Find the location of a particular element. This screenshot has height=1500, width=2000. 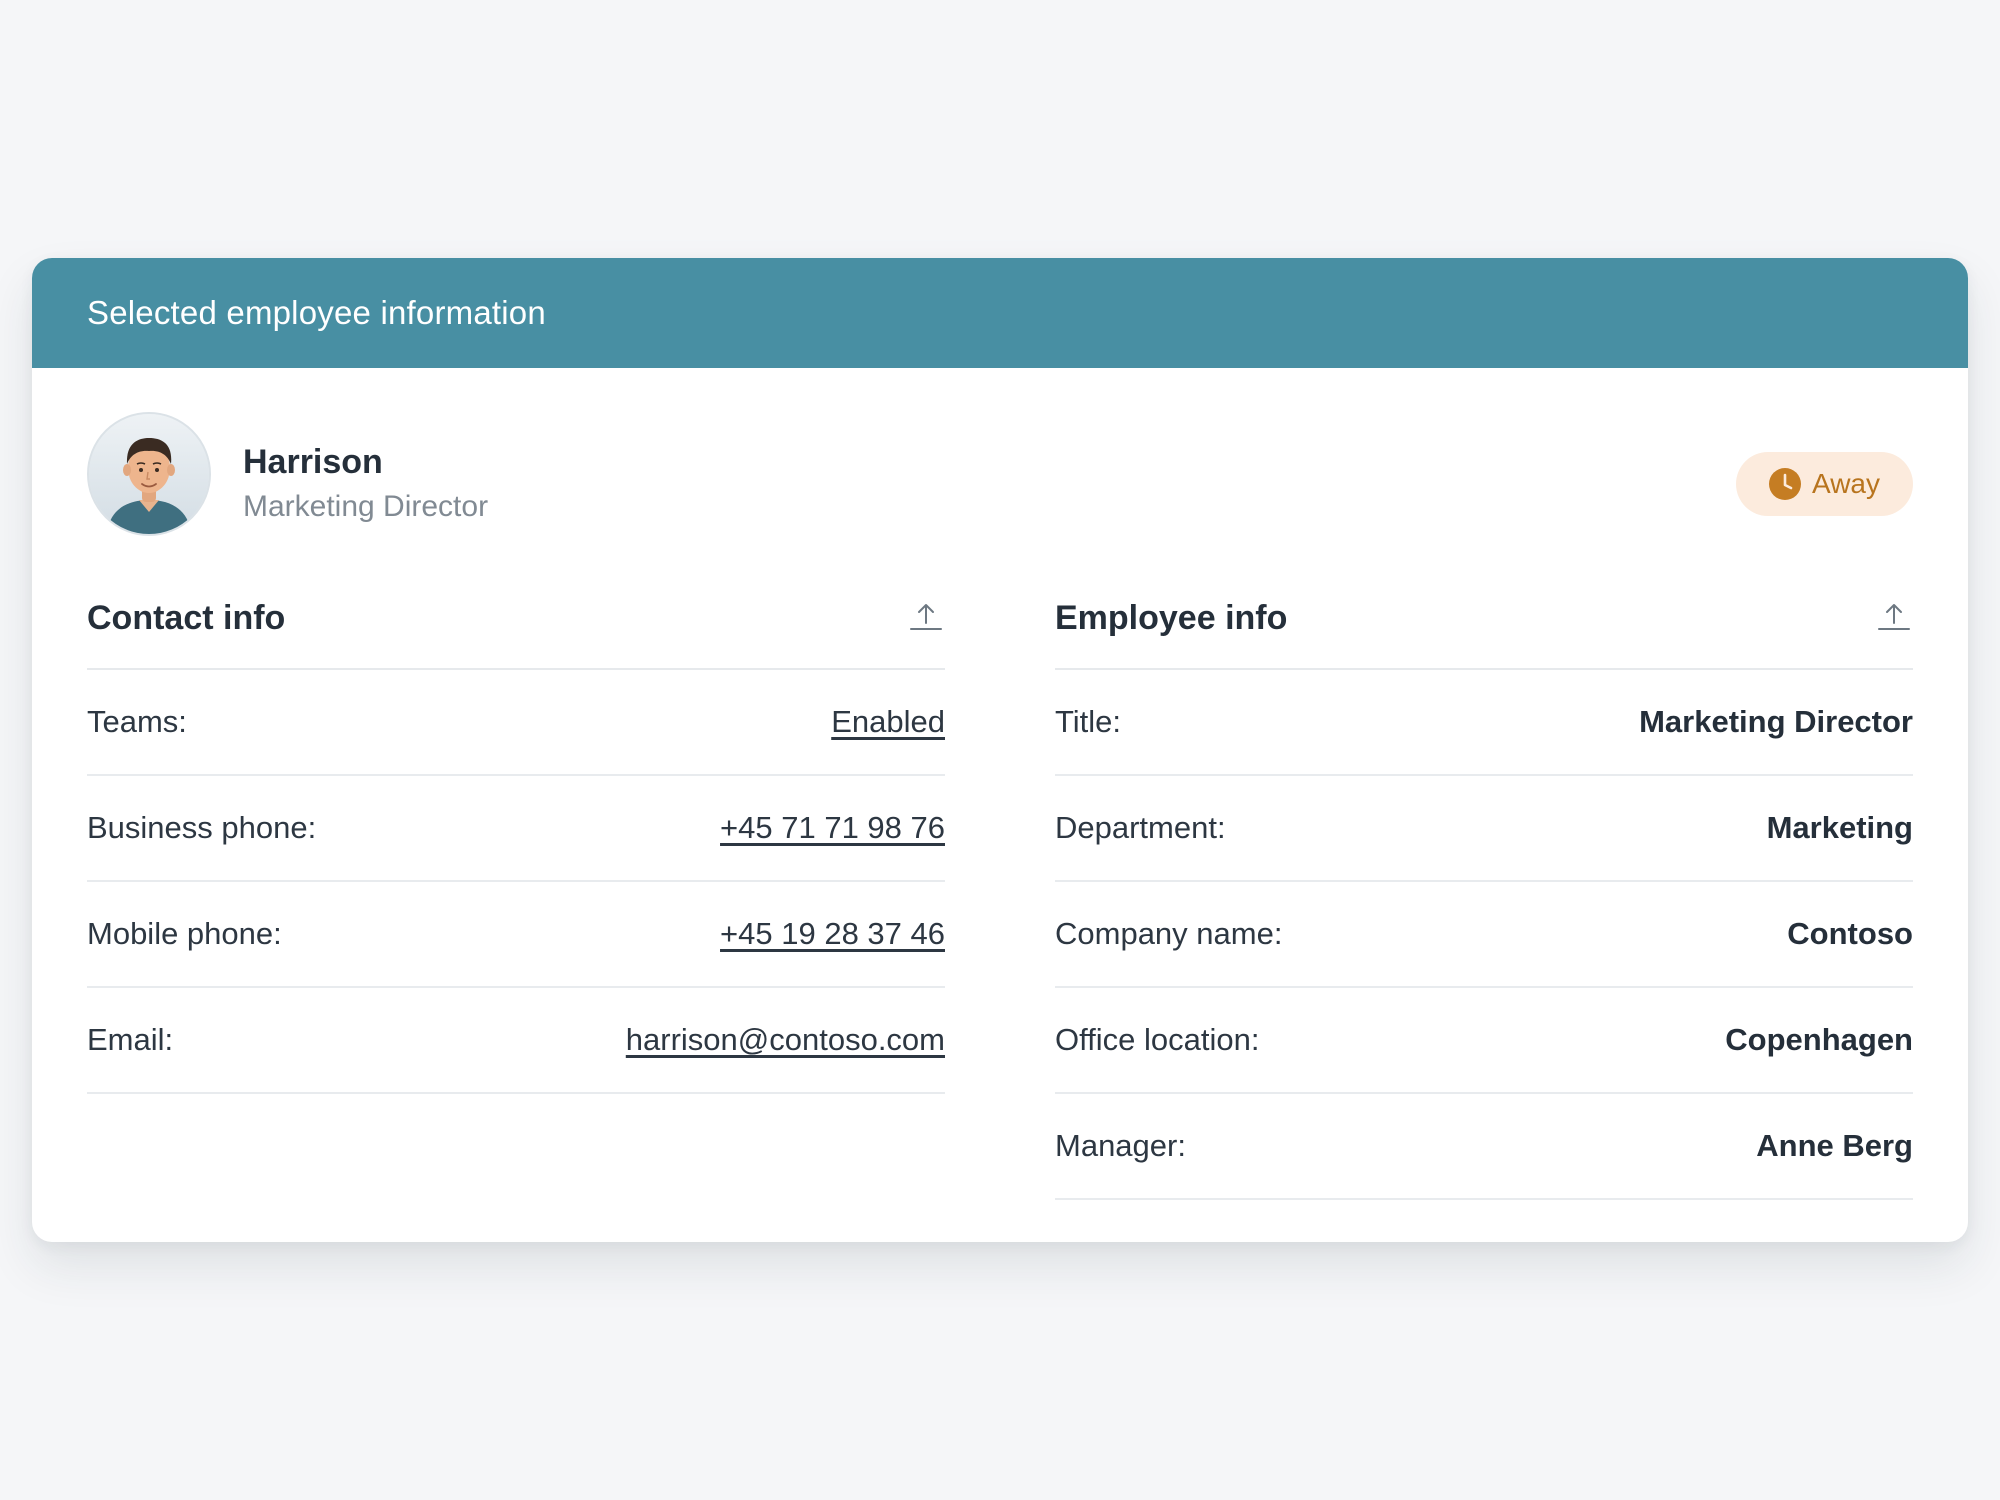

mobile-phone-link: +45 19 28 37 46 is located at coordinates (832, 934).